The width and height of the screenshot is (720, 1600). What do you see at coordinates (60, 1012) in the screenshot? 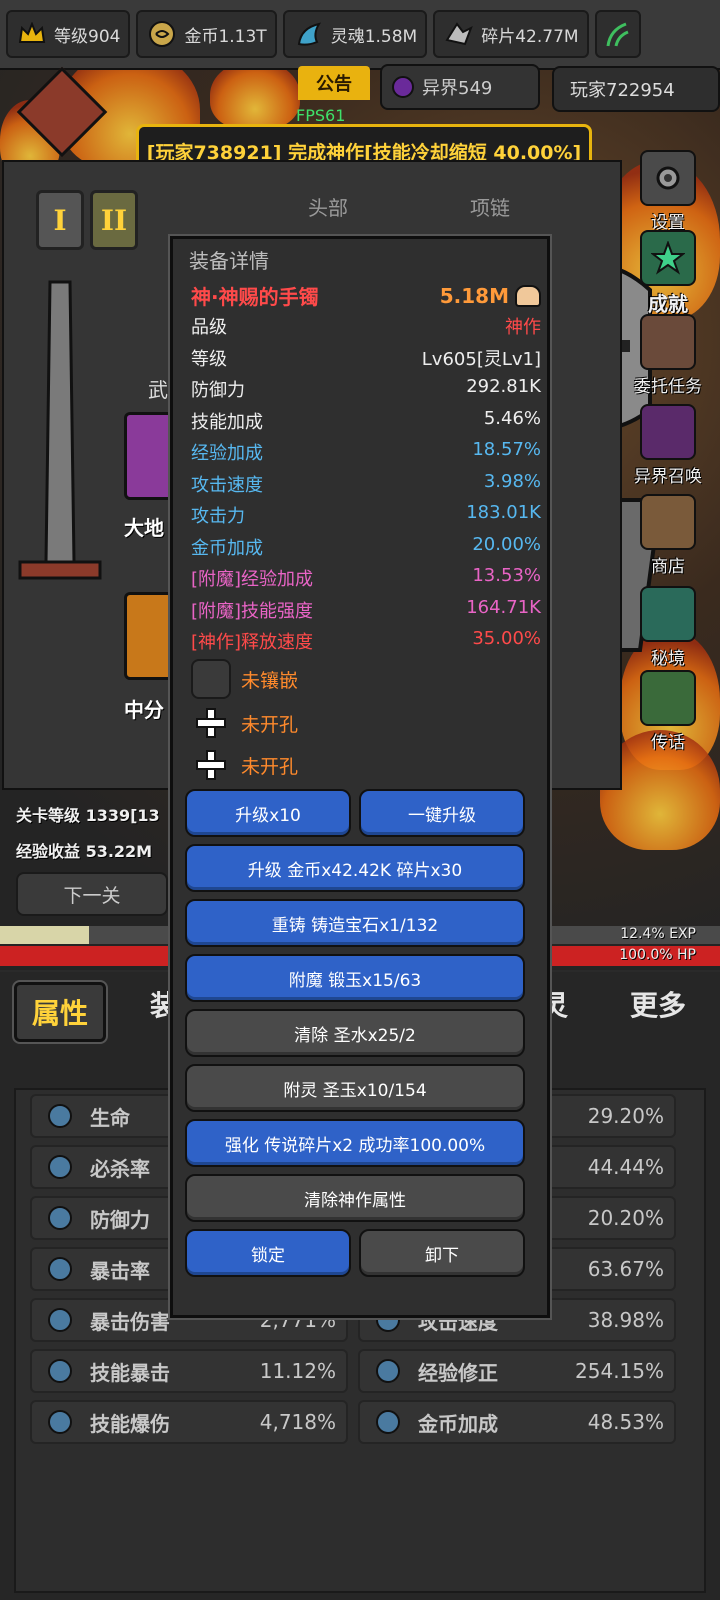
I see `tab-attributes: 属性` at bounding box center [60, 1012].